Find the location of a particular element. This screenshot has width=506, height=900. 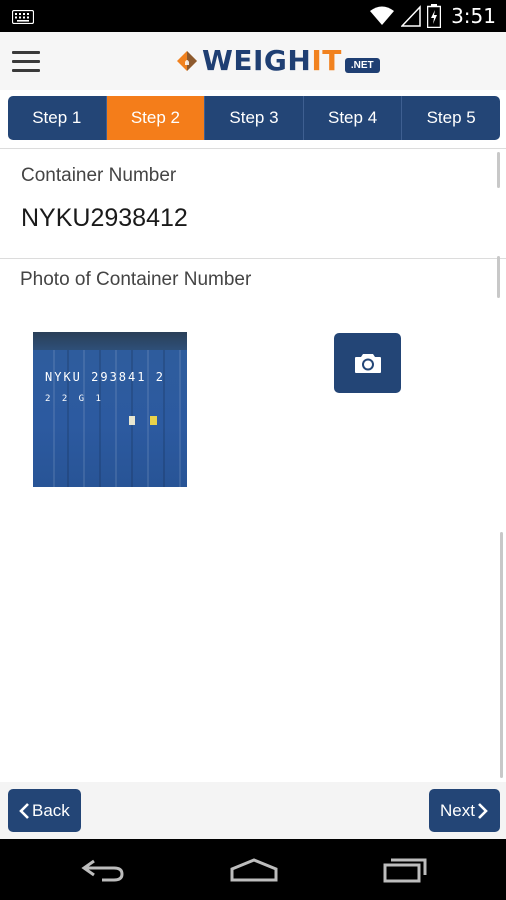

logo-wordmark: WEIGHIT is located at coordinates (272, 60).